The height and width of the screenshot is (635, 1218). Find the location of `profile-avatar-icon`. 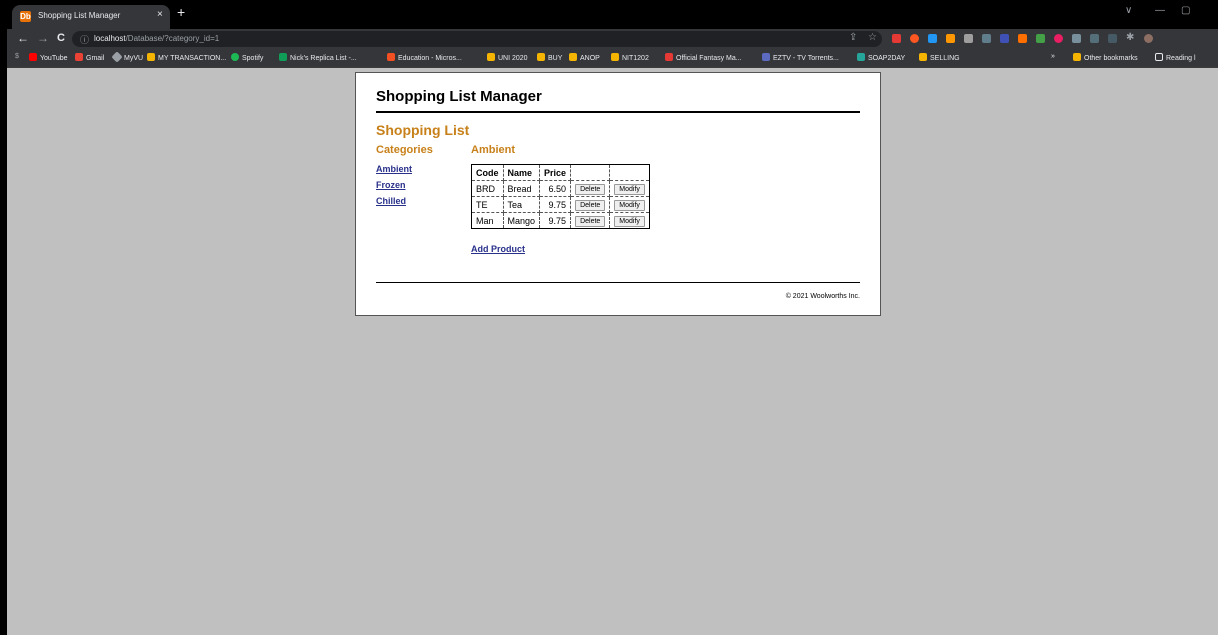

profile-avatar-icon is located at coordinates (1148, 38).